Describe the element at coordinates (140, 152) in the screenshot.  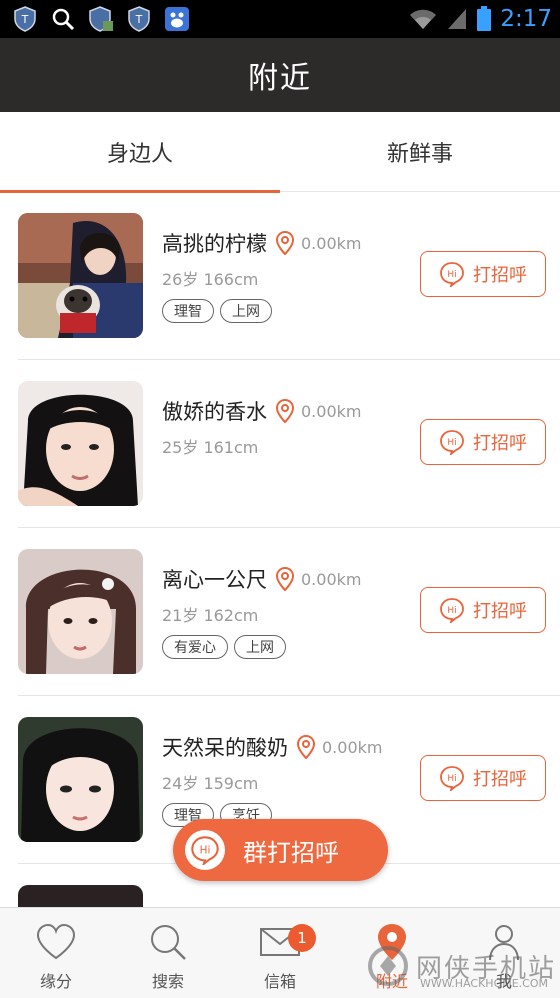
I see `tab-nearby-people: 身边人` at that location.